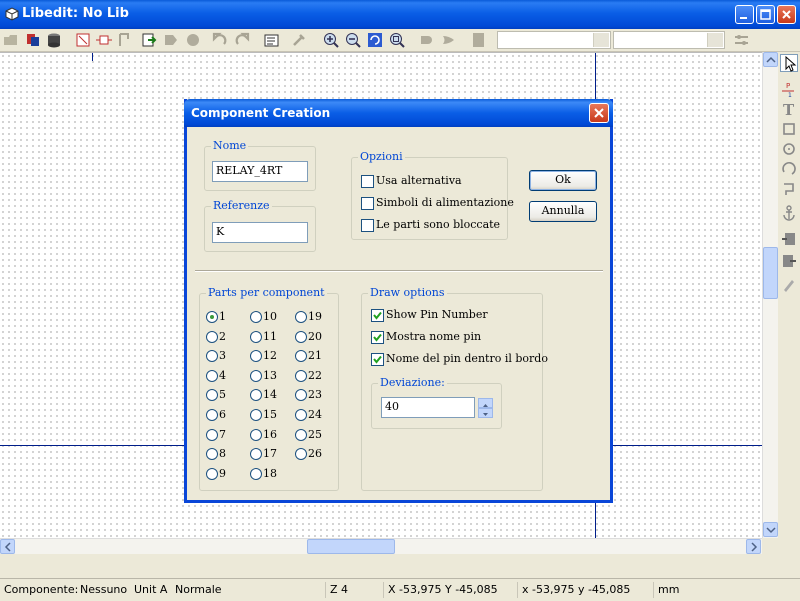  What do you see at coordinates (485, 413) in the screenshot?
I see `spin-down-icon` at bounding box center [485, 413].